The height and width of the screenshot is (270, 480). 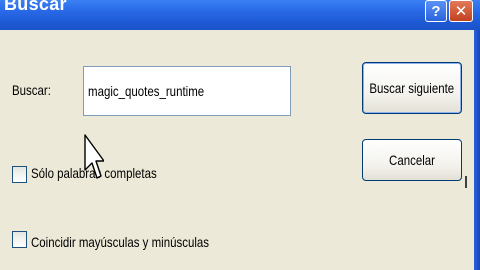 I want to click on edge-mark, so click(x=466, y=182).